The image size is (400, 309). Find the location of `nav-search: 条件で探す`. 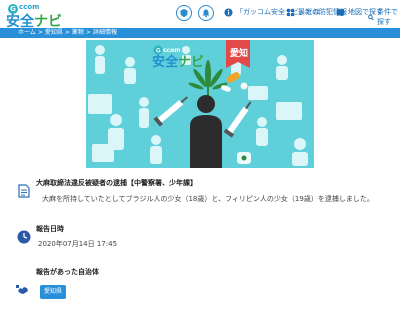

nav-search: 条件で探す is located at coordinates (384, 17).